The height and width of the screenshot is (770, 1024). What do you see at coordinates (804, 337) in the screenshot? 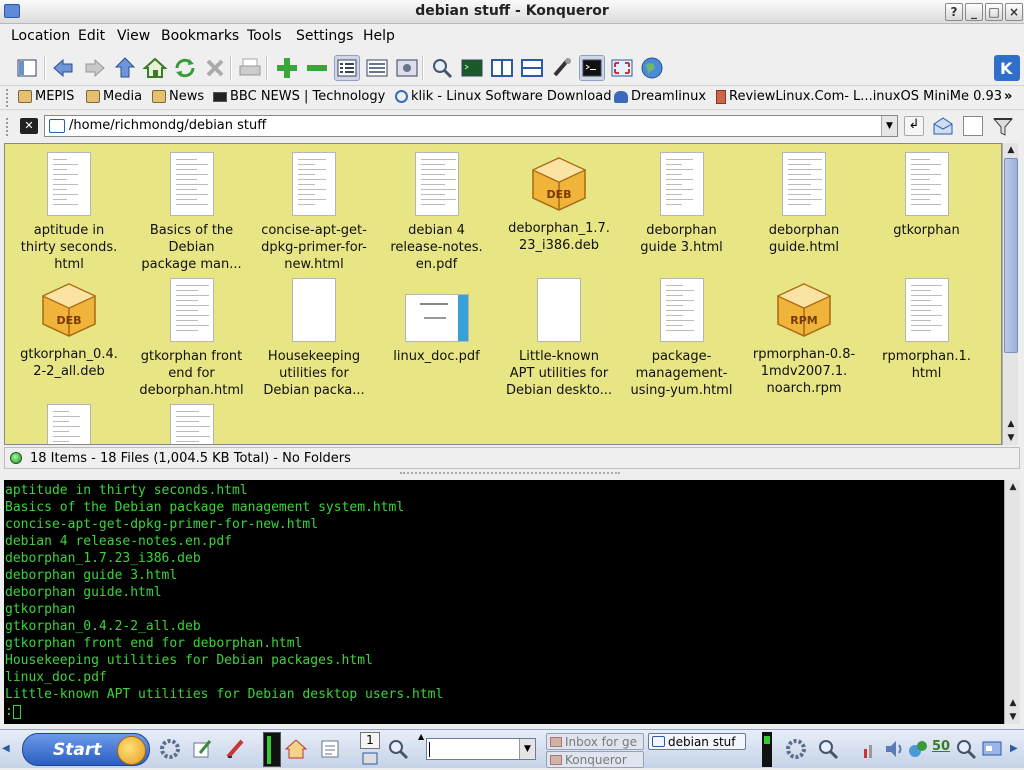
I see `file-item: RPM rpmorphan-0.8- 1mdv2007.1. noarch.rpm` at bounding box center [804, 337].